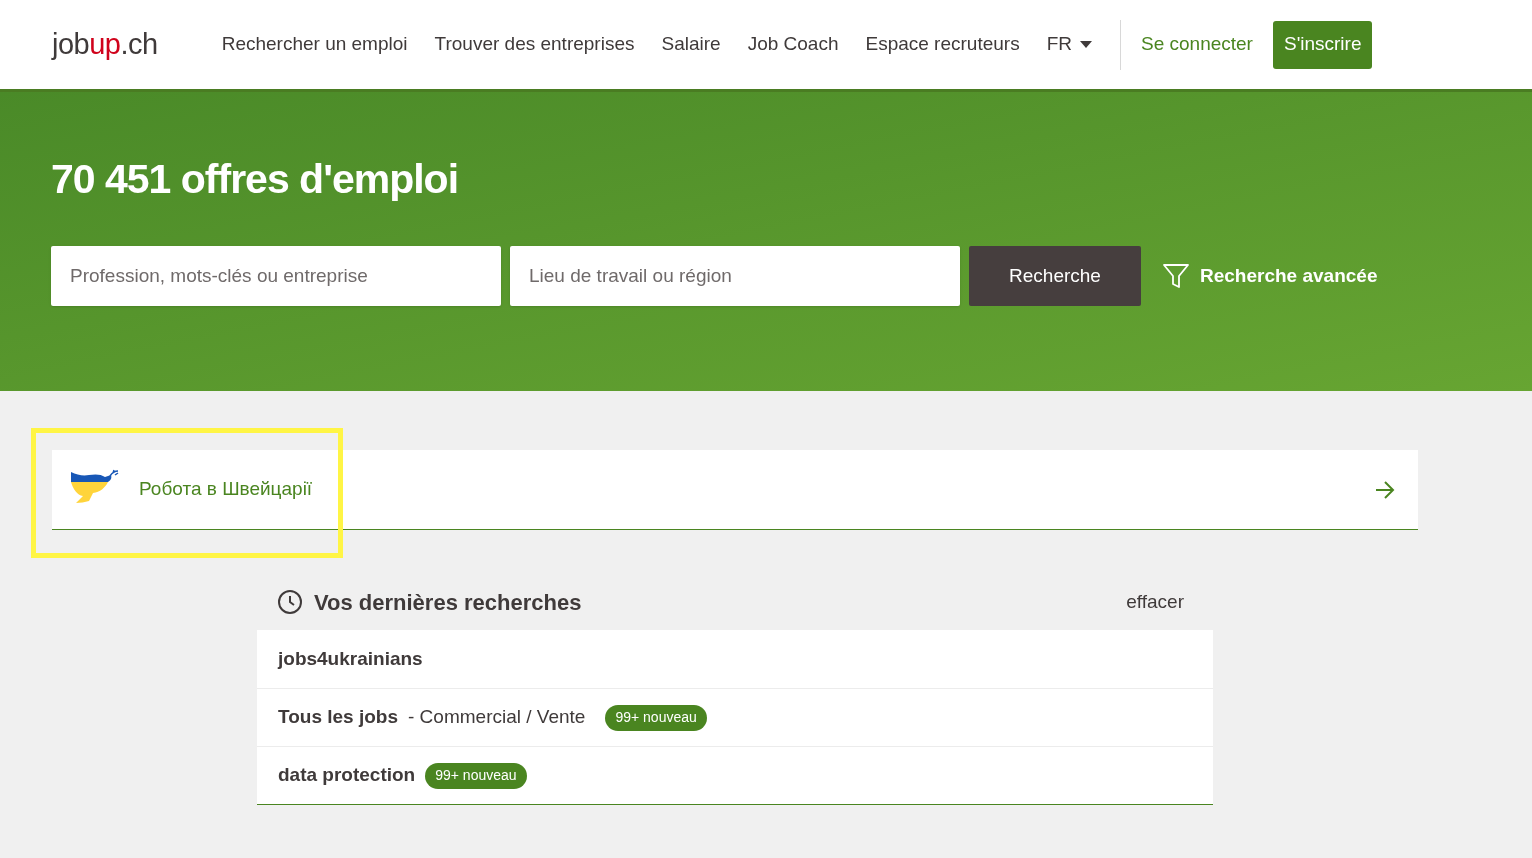 Image resolution: width=1532 pixels, height=858 pixels. Describe the element at coordinates (735, 490) in the screenshot. I see `ukraine-jobs-banner: Робота в Швейцарії` at that location.